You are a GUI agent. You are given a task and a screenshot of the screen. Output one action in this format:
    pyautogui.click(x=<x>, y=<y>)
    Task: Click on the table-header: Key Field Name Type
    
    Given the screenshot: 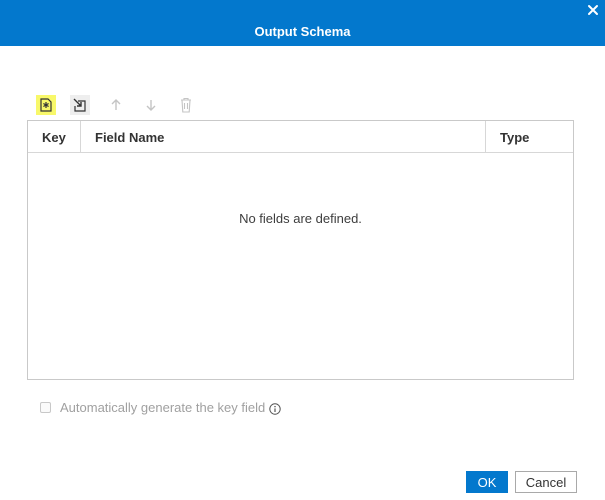 What is the action you would take?
    pyautogui.click(x=300, y=137)
    